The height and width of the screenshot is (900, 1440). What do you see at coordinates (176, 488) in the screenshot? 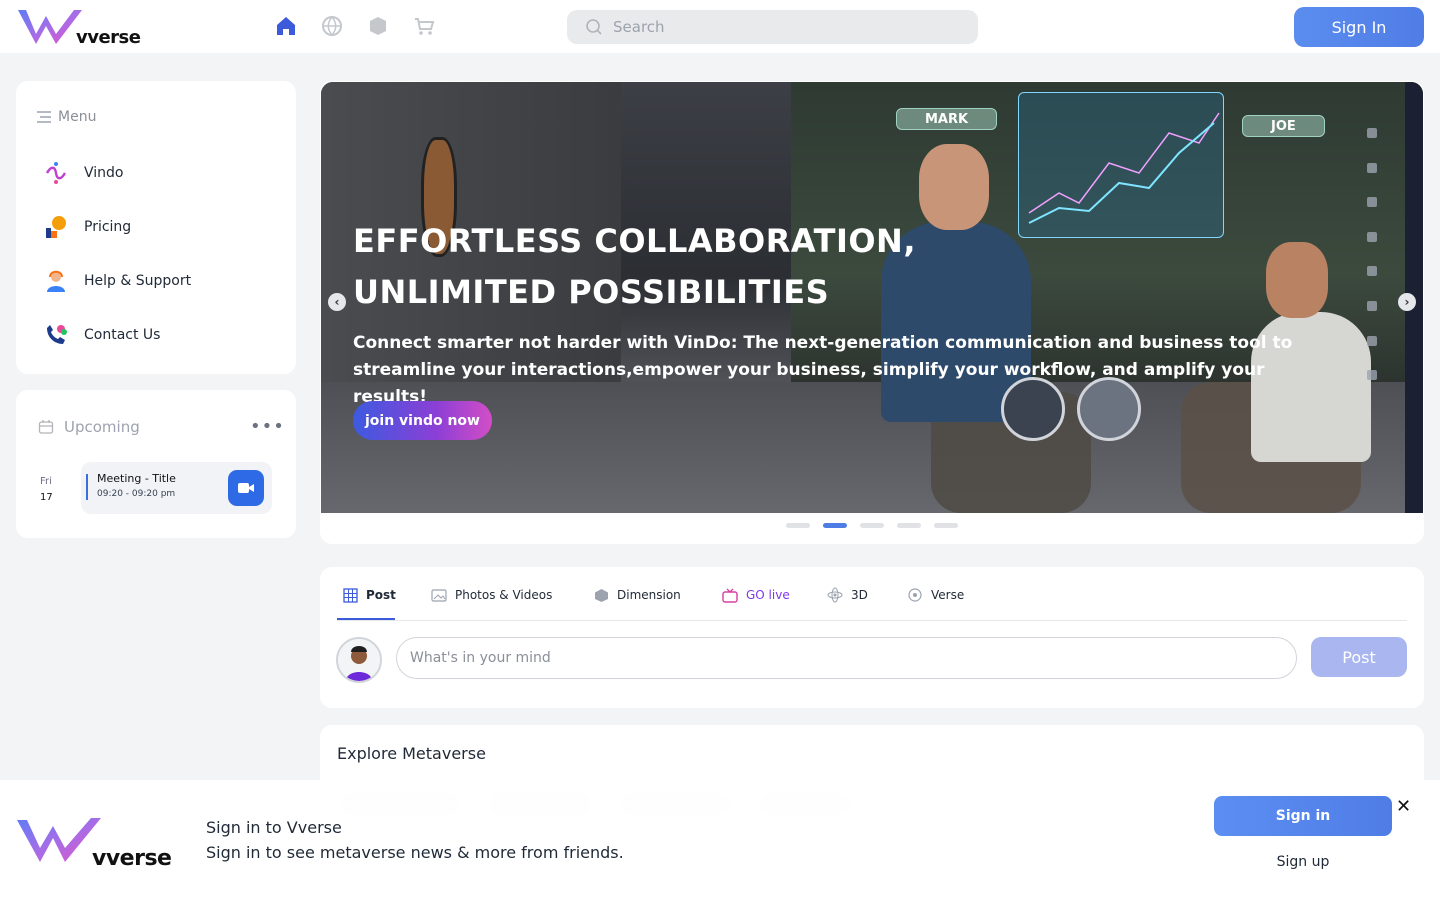
I see `meeting-item: Meeting - Title 09:20 - 09:20 pm` at bounding box center [176, 488].